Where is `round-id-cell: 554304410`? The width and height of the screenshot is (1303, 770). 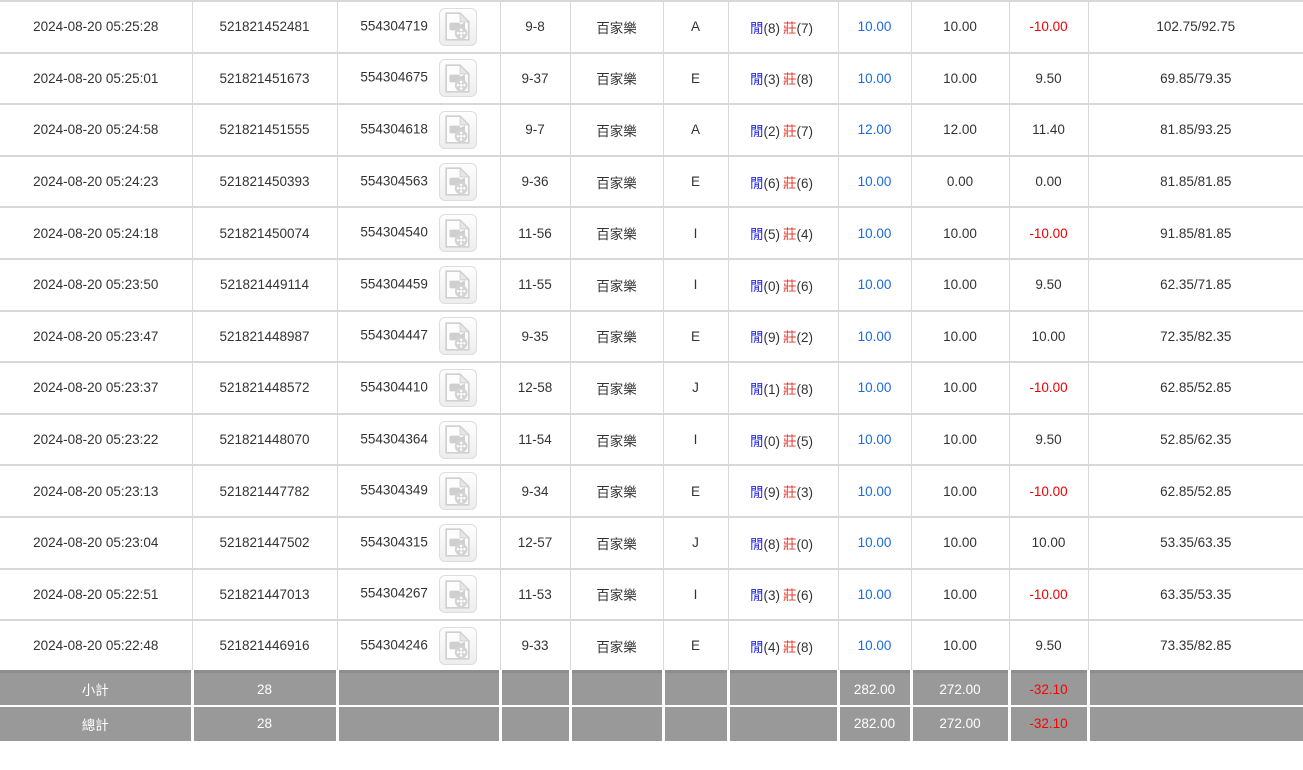 round-id-cell: 554304410 is located at coordinates (419, 388).